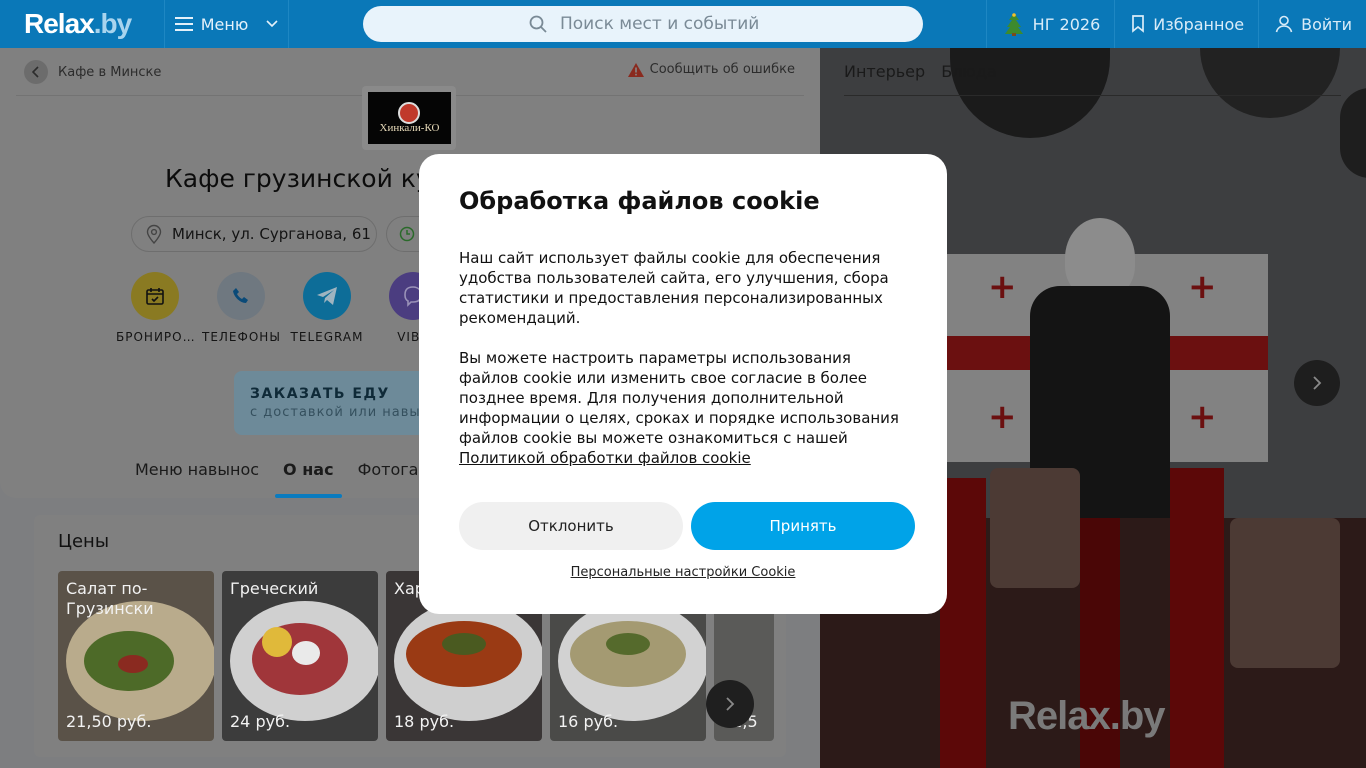  Describe the element at coordinates (1197, 618) in the screenshot. I see `chair-shape` at that location.